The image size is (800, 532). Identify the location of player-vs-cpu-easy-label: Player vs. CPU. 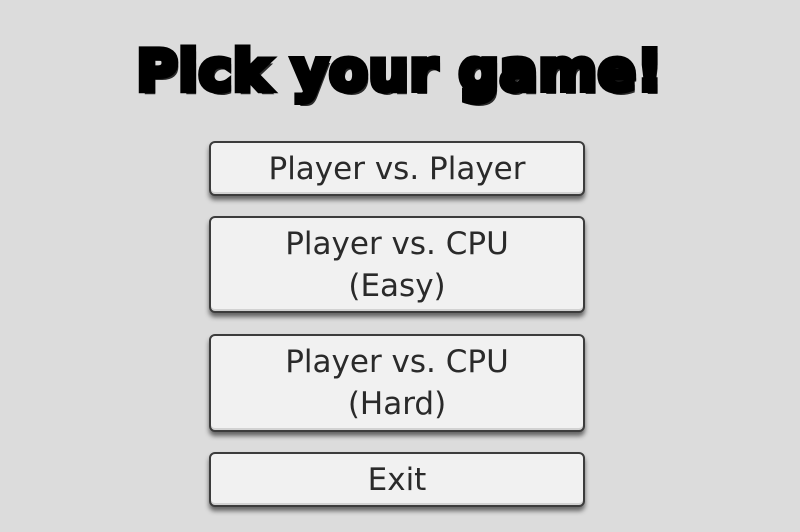
(397, 243).